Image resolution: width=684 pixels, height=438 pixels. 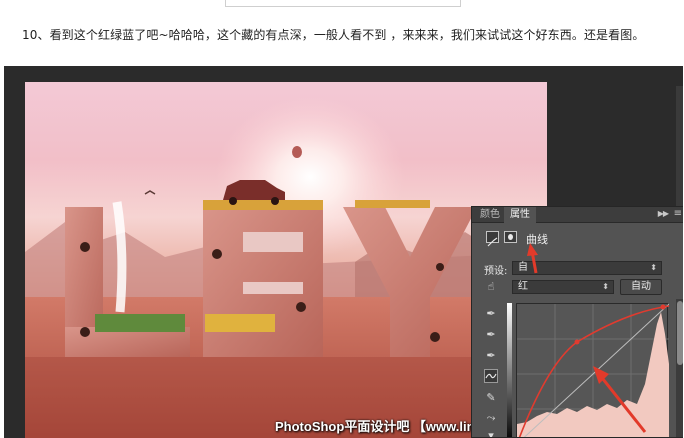 I want to click on bird, so click(x=150, y=192).